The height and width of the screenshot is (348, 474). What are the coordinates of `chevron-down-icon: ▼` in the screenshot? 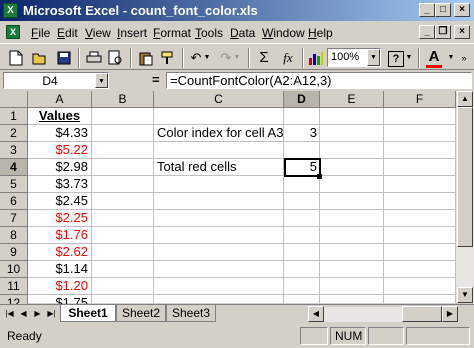 It's located at (373, 57).